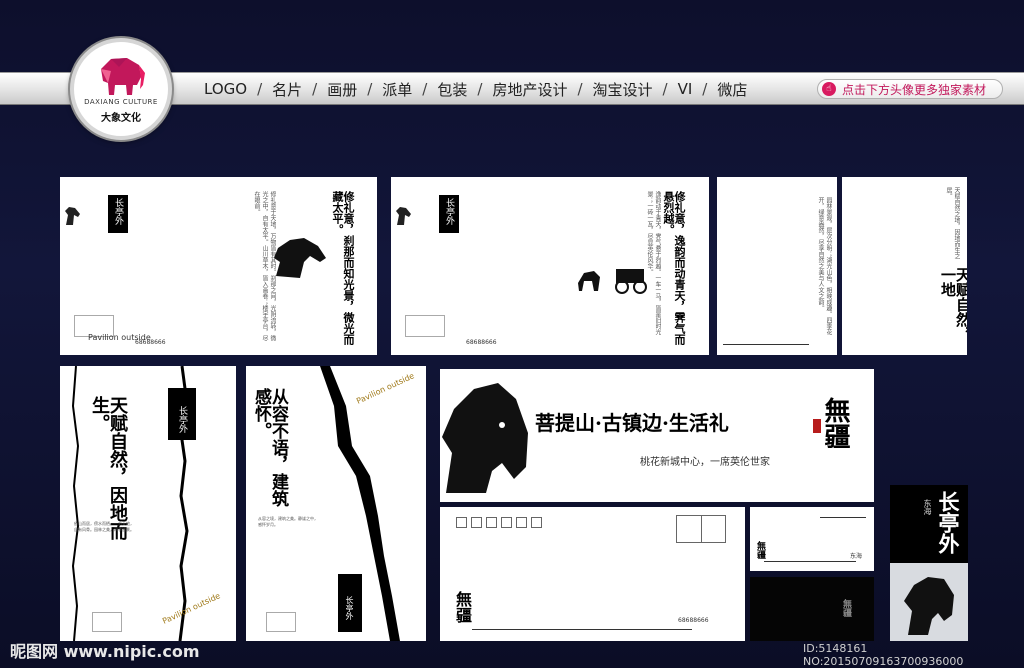 The height and width of the screenshot is (668, 1024). Describe the element at coordinates (952, 223) in the screenshot. I see `body-text: 天赋自然之地，因地而生之居。` at that location.